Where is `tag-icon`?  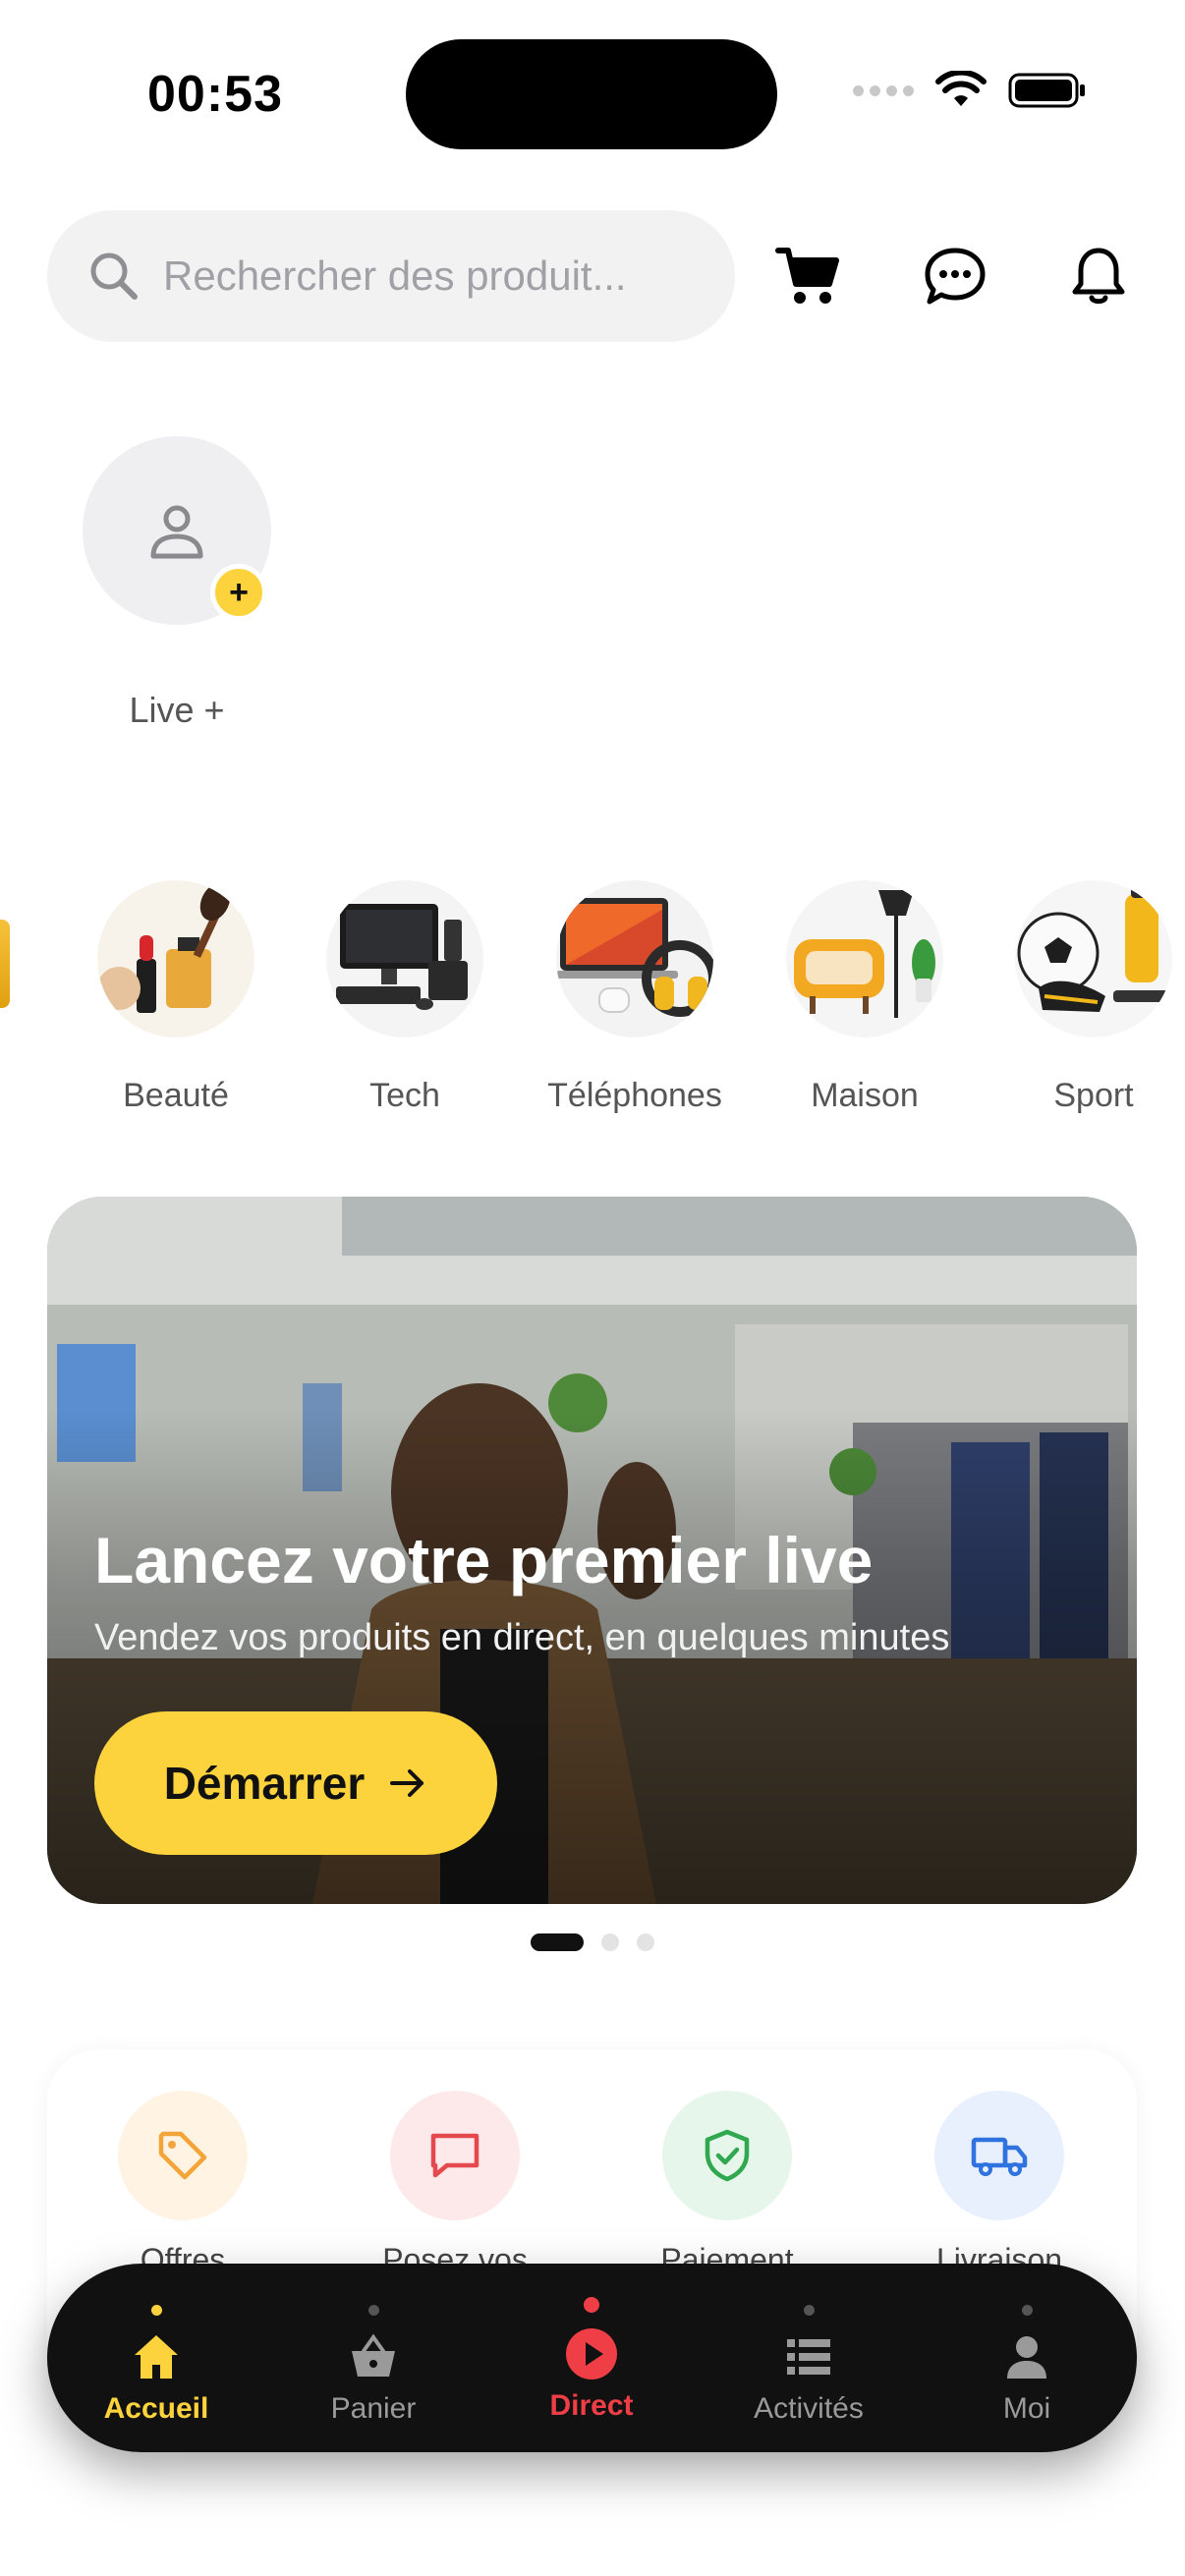
tag-icon is located at coordinates (183, 2155).